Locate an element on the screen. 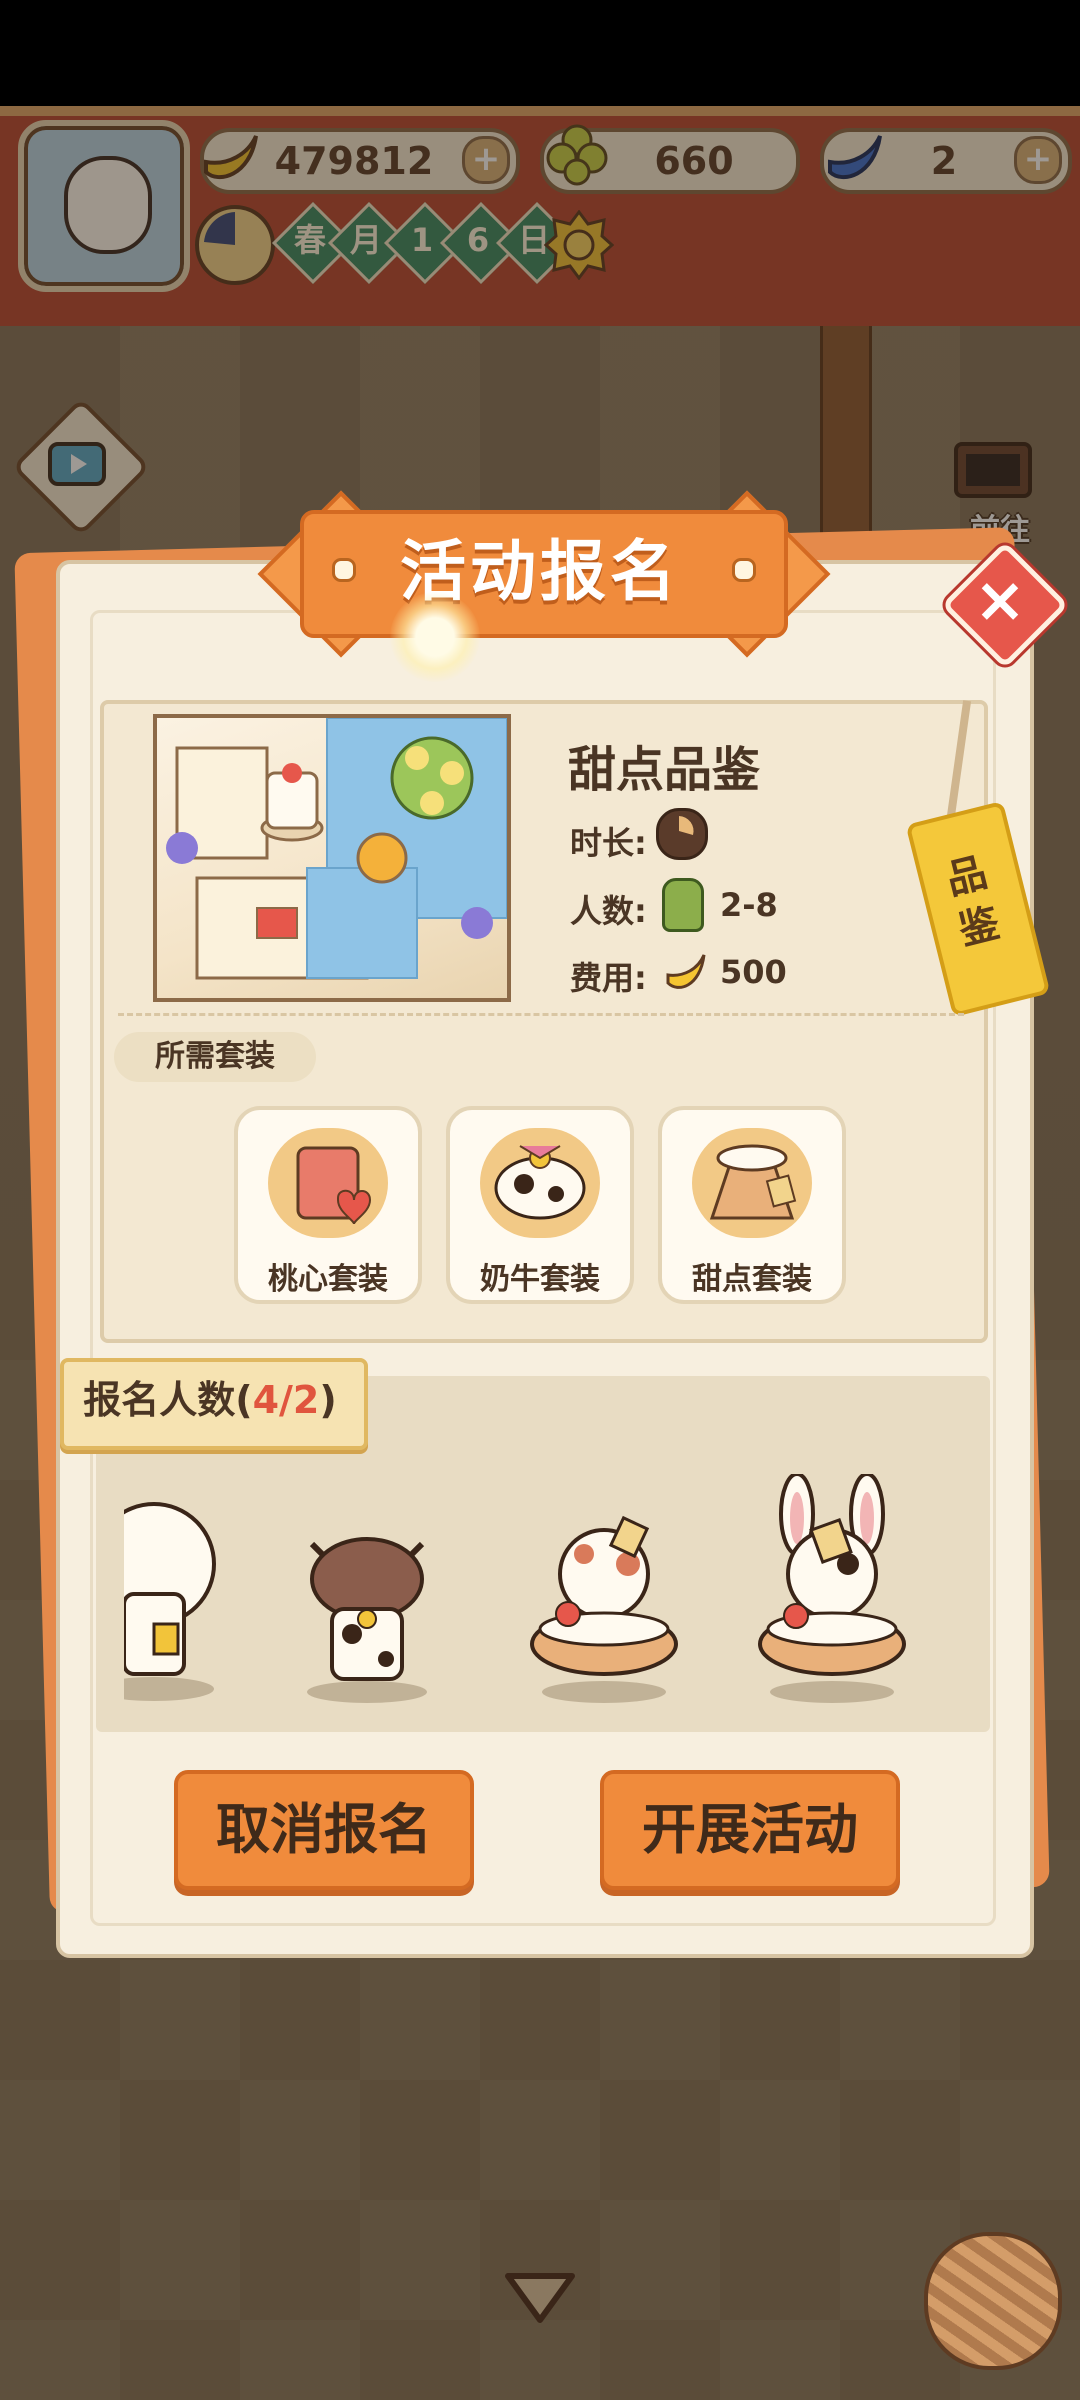 The height and width of the screenshot is (2400, 1080). person-icon is located at coordinates (683, 905).